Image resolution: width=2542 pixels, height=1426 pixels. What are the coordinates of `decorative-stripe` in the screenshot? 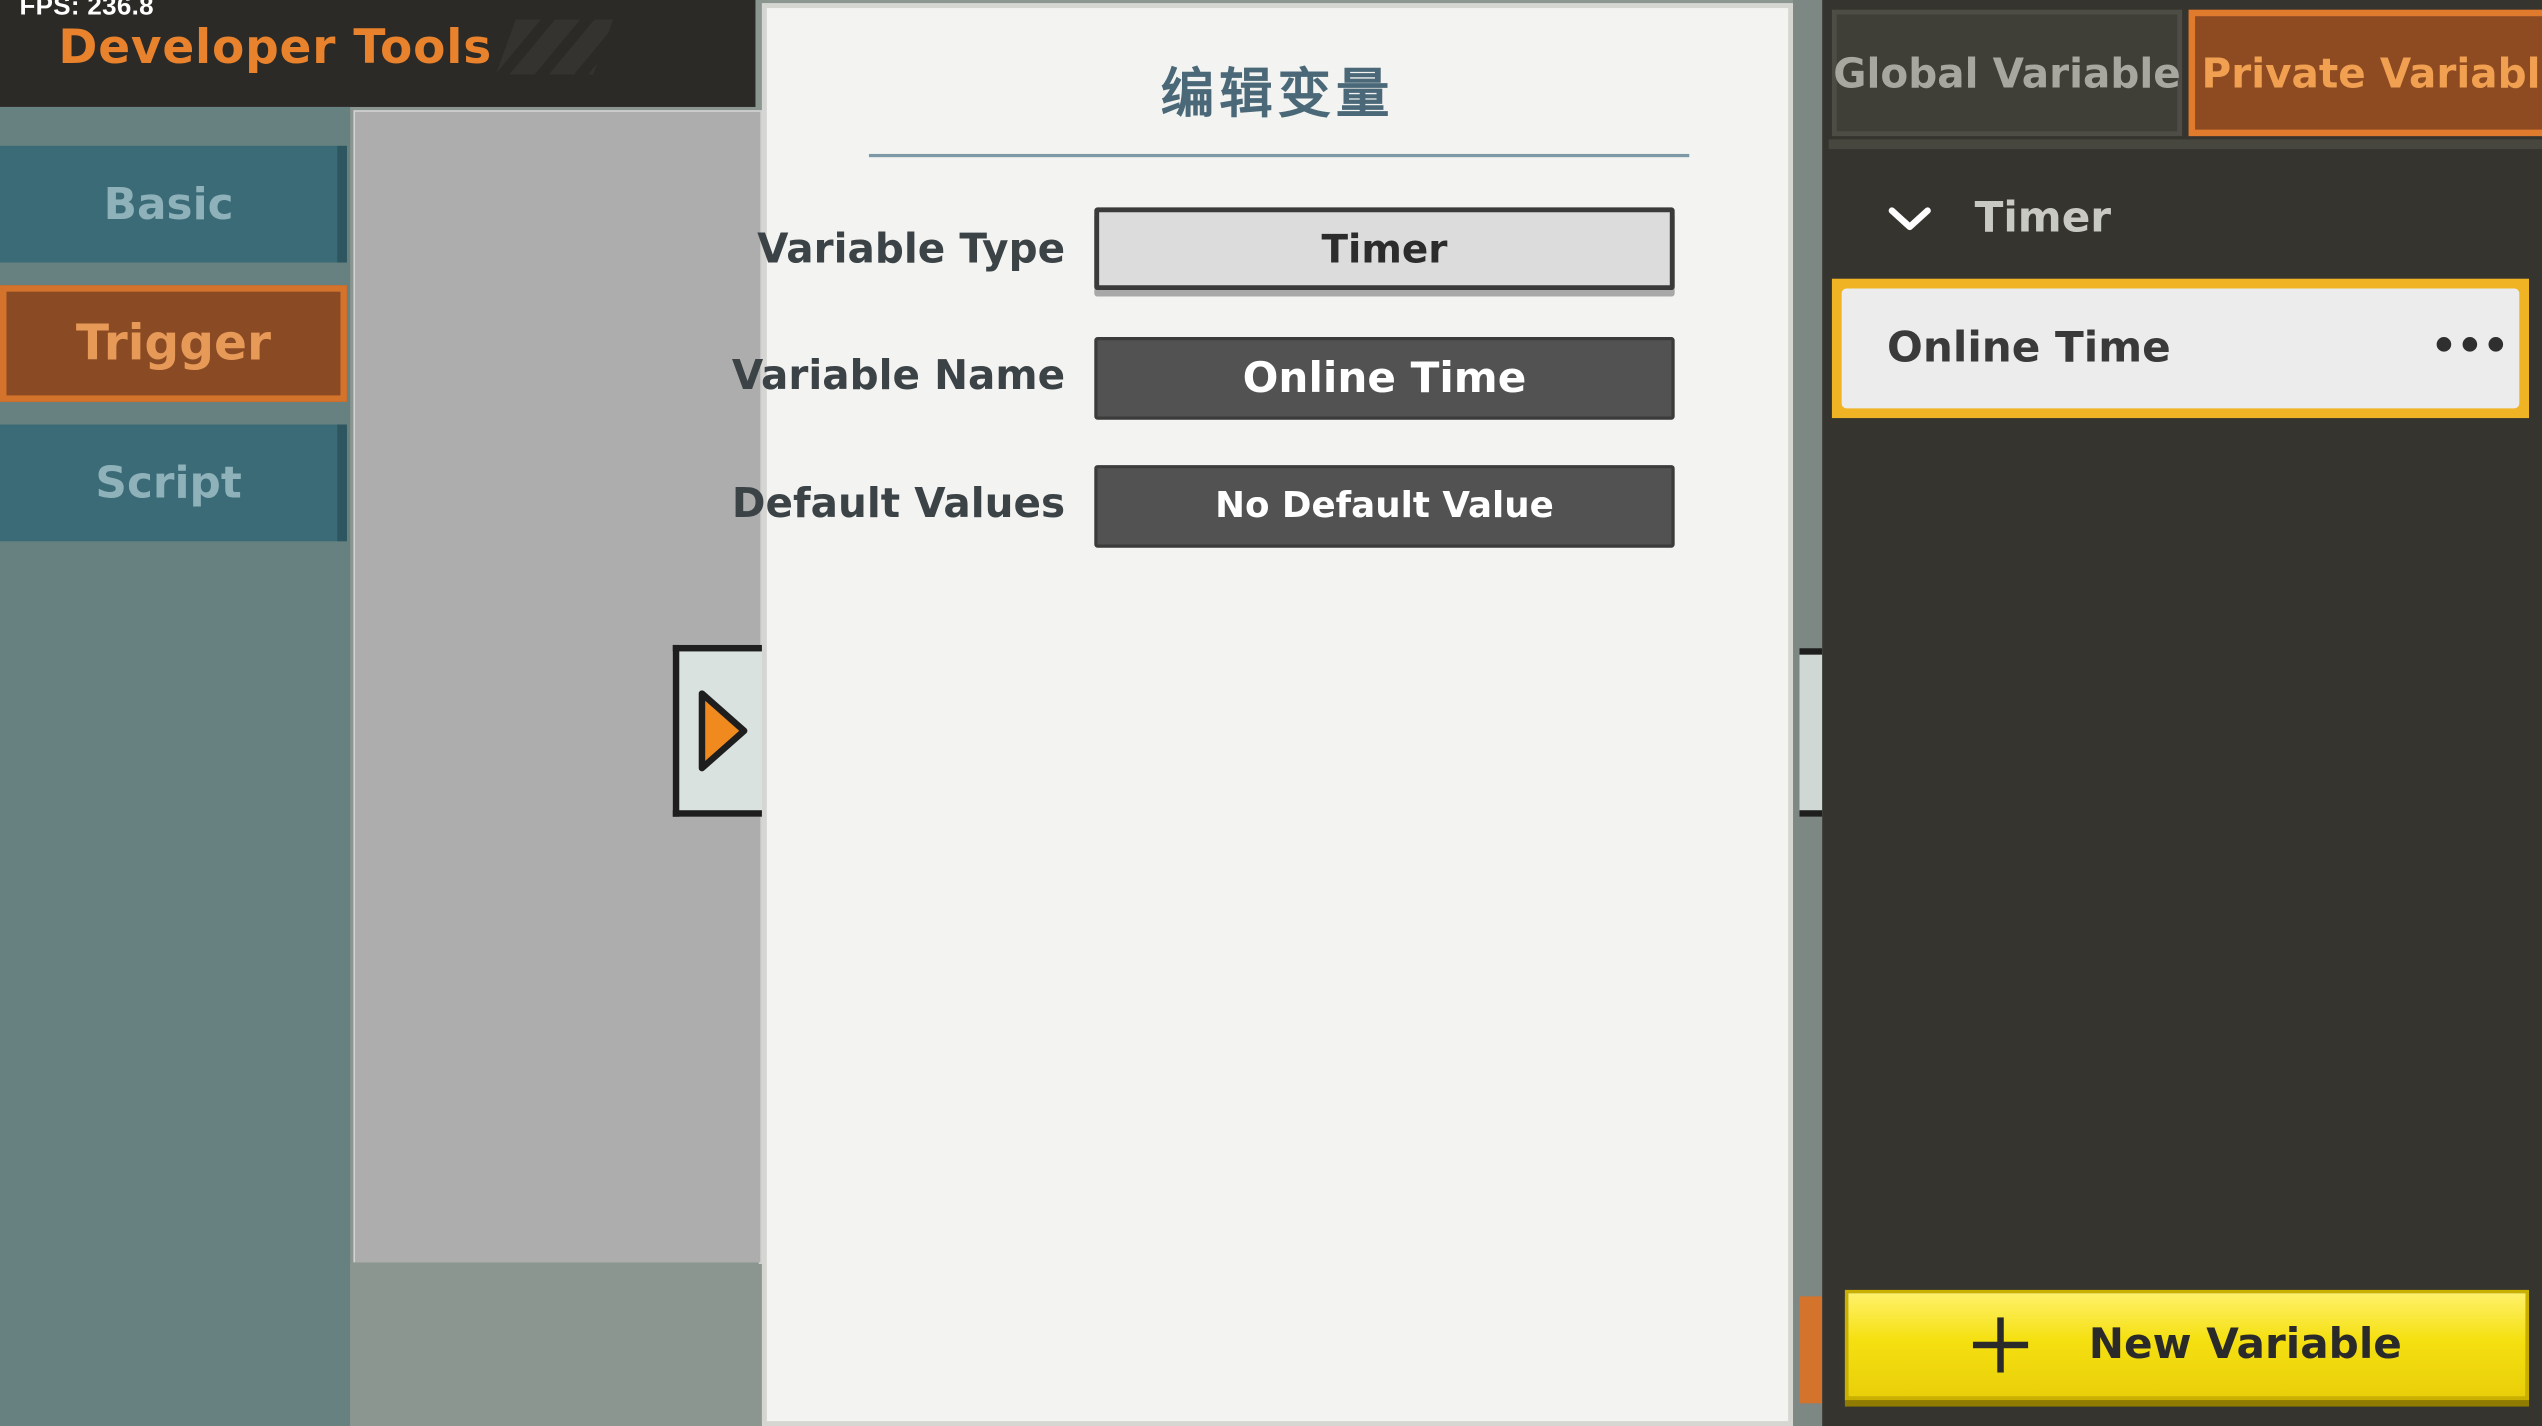 It's located at (554, 47).